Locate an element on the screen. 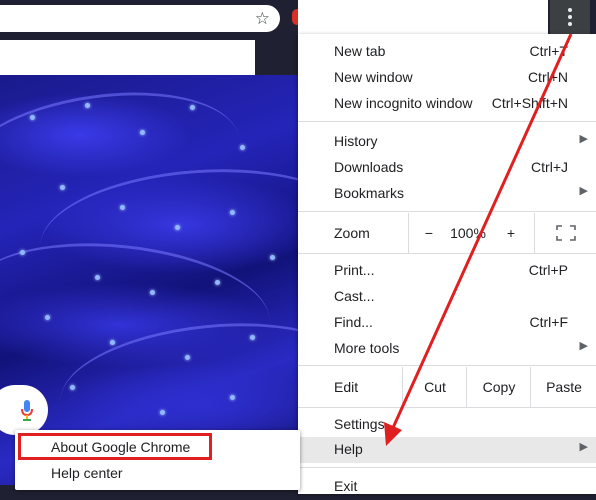 The width and height of the screenshot is (596, 500). fullscreen-button is located at coordinates (565, 233).